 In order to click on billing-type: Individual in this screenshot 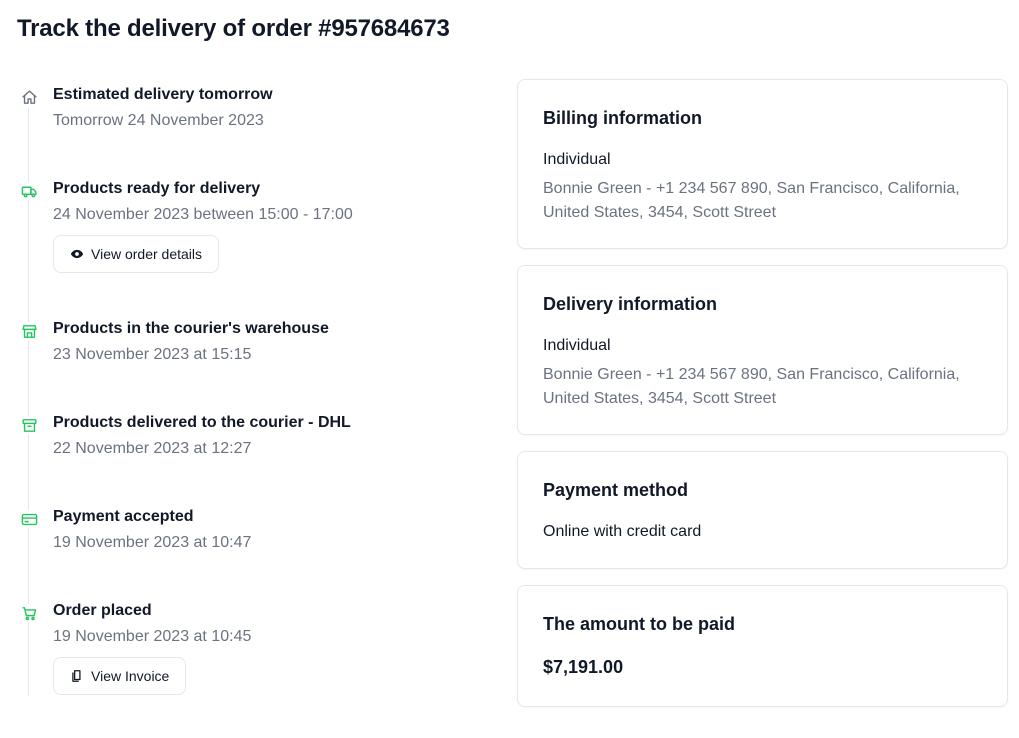, I will do `click(577, 159)`.